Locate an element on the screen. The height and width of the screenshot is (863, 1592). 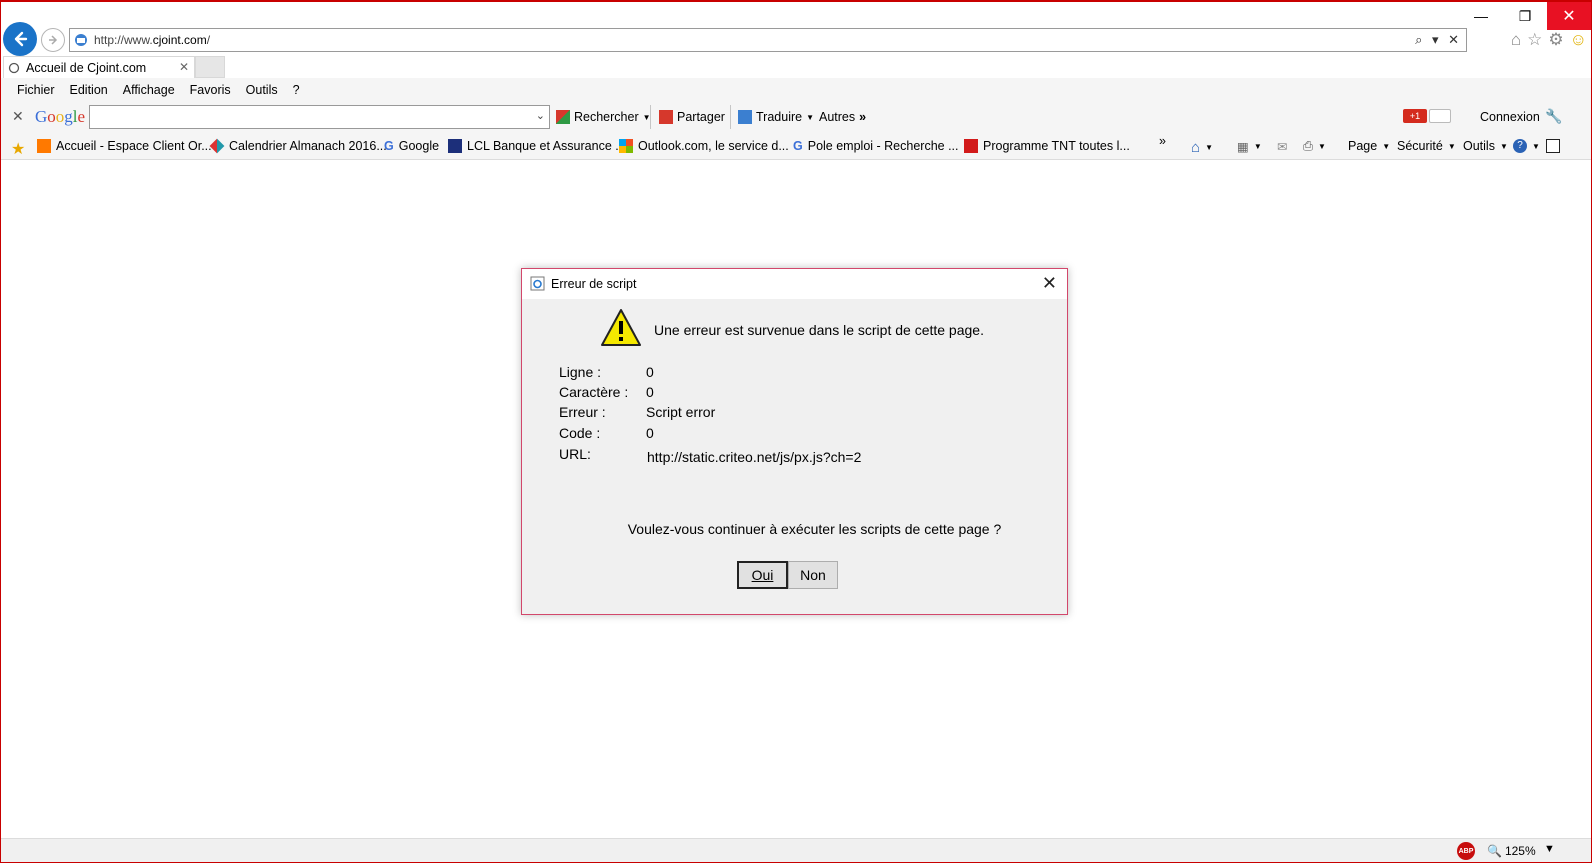
tab-title: Accueil de Cjoint.com is located at coordinates (86, 67).